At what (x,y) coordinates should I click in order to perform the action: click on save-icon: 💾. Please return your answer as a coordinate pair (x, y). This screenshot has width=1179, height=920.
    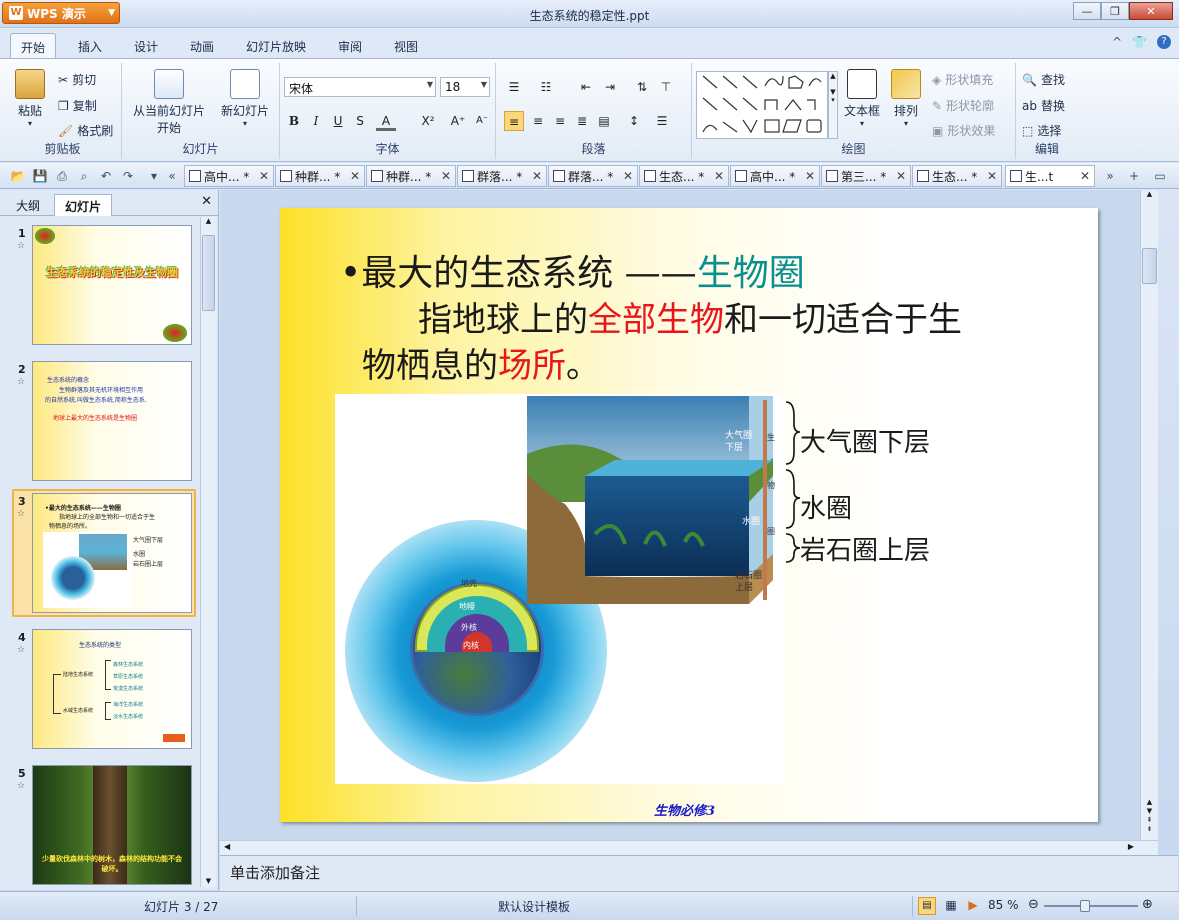
    Looking at the image, I should click on (40, 176).